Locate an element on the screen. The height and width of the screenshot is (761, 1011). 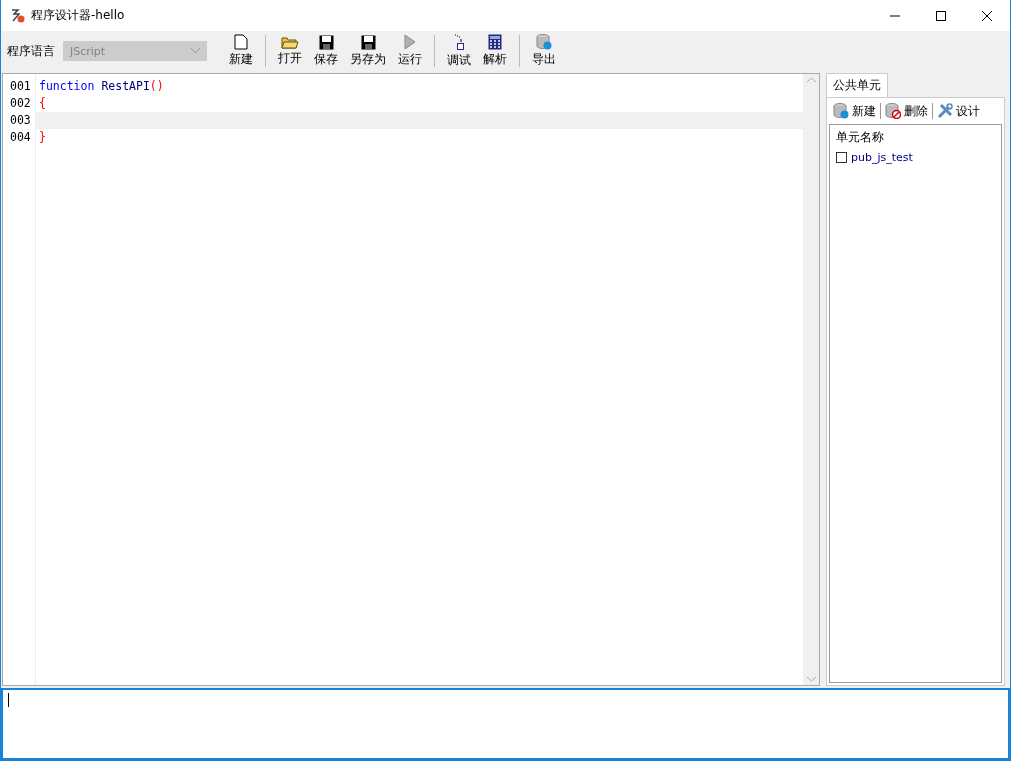
toolbar-button: 另存为 is located at coordinates (368, 51).